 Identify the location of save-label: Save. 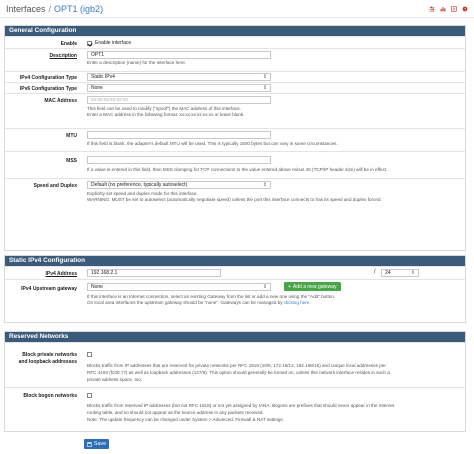
(100, 444).